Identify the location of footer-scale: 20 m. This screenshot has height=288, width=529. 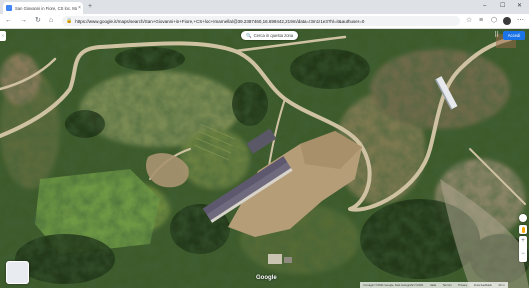
(502, 285).